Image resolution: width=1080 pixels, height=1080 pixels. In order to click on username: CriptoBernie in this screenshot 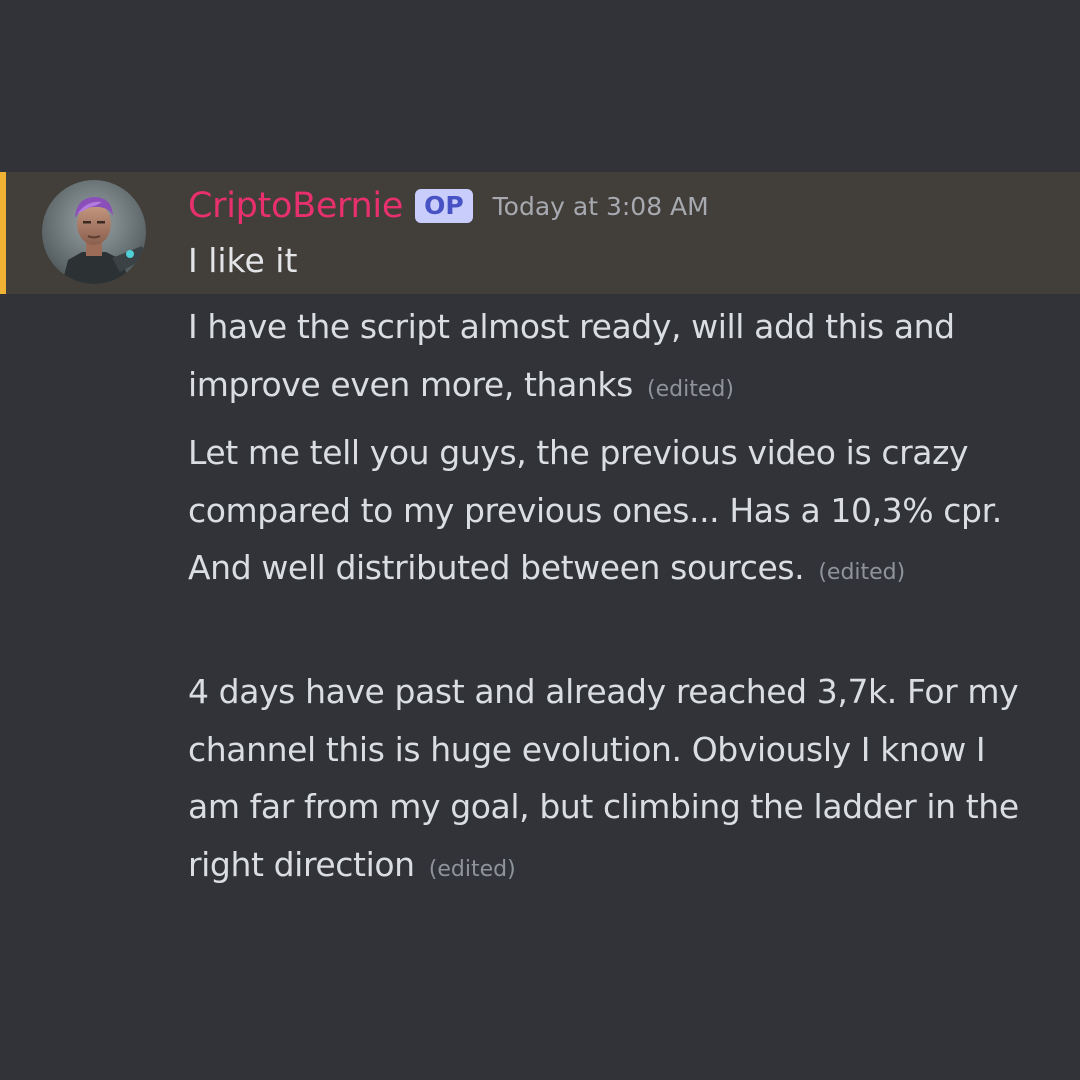, I will do `click(295, 206)`.